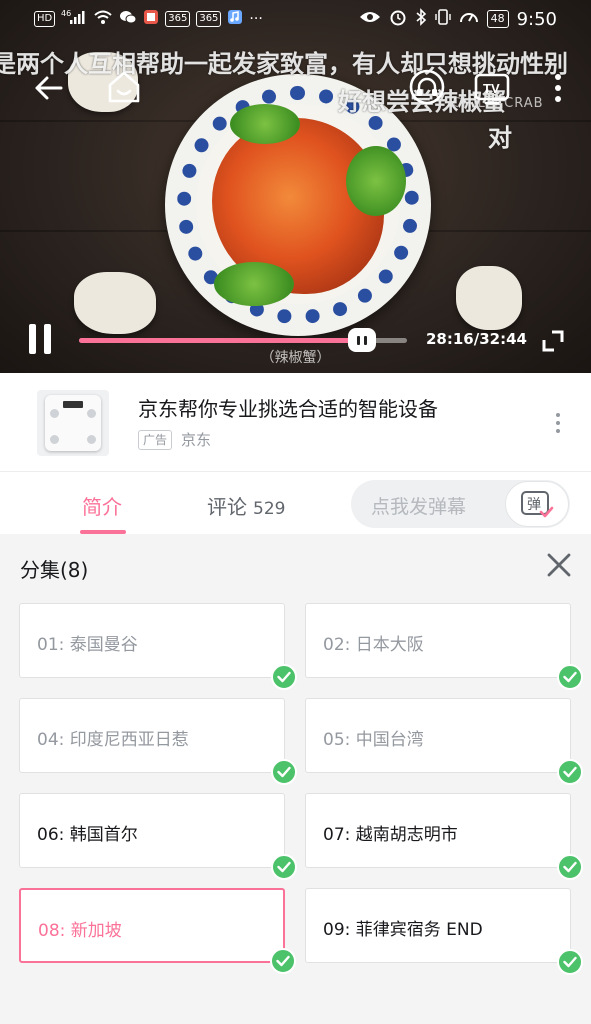  What do you see at coordinates (373, 740) in the screenshot?
I see `episode-label: 05: 中国台湾` at bounding box center [373, 740].